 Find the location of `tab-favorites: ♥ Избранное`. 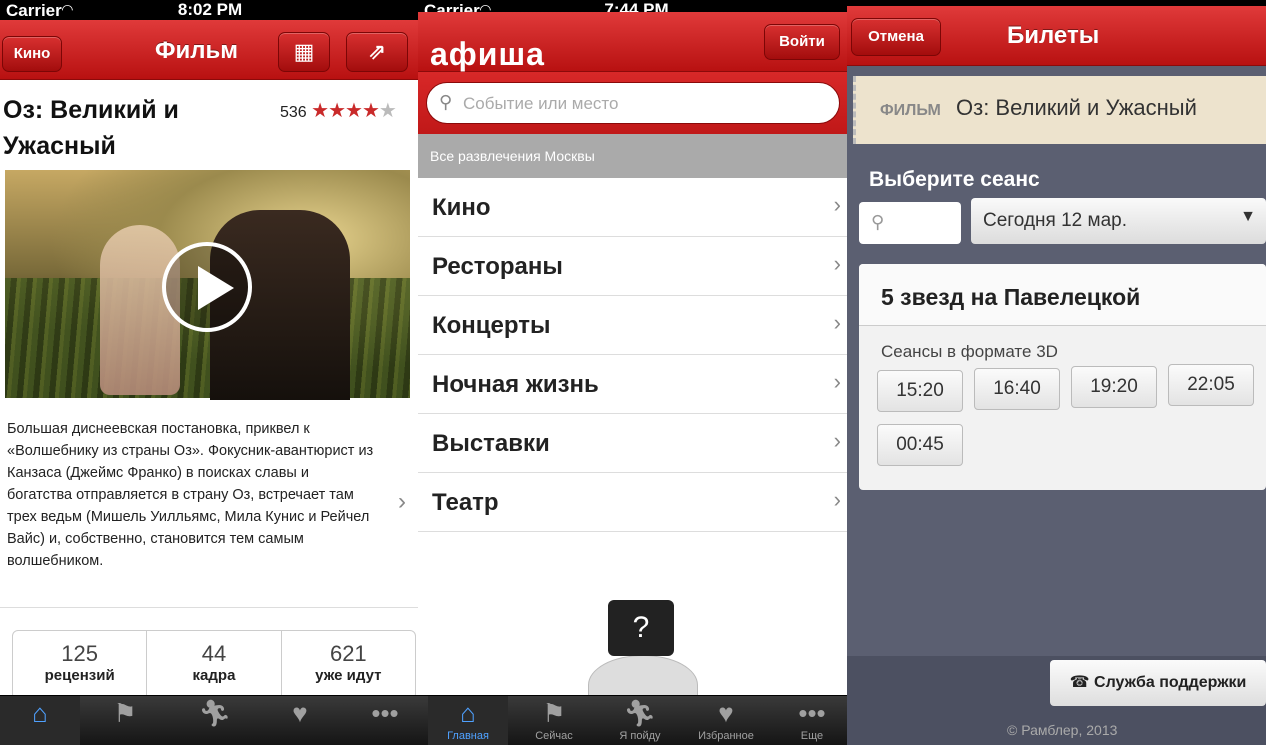

tab-favorites: ♥ Избранное is located at coordinates (726, 720).